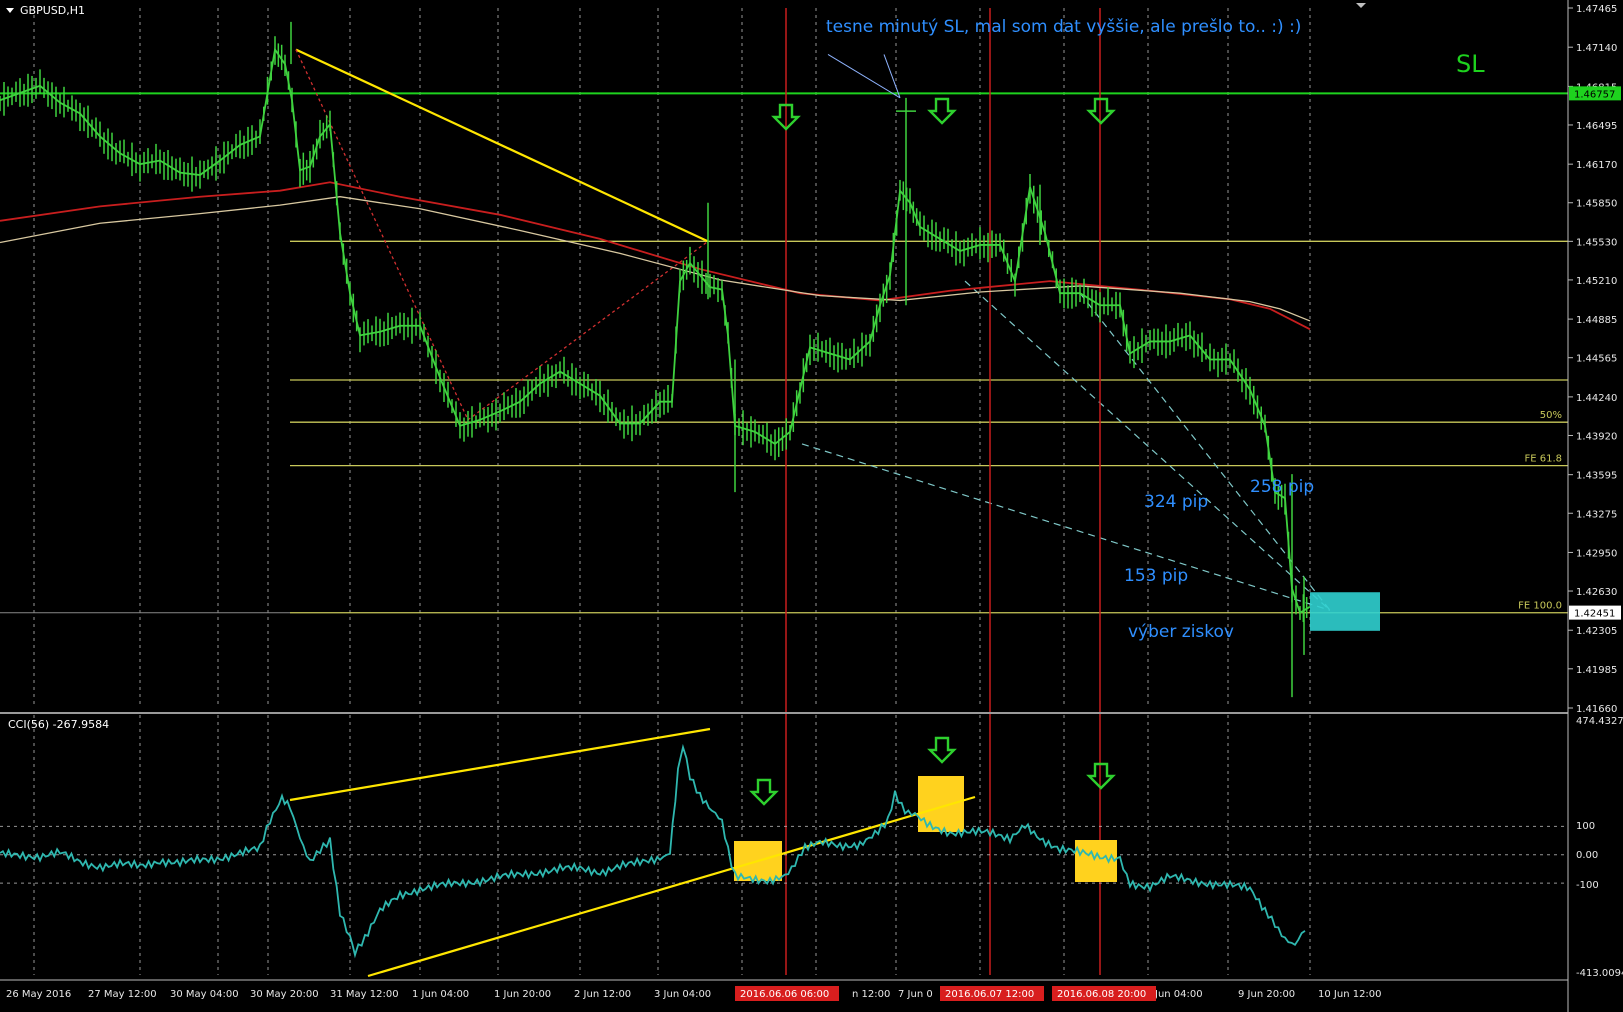  I want to click on time-label-2: 30 May 04:00, so click(204, 994).